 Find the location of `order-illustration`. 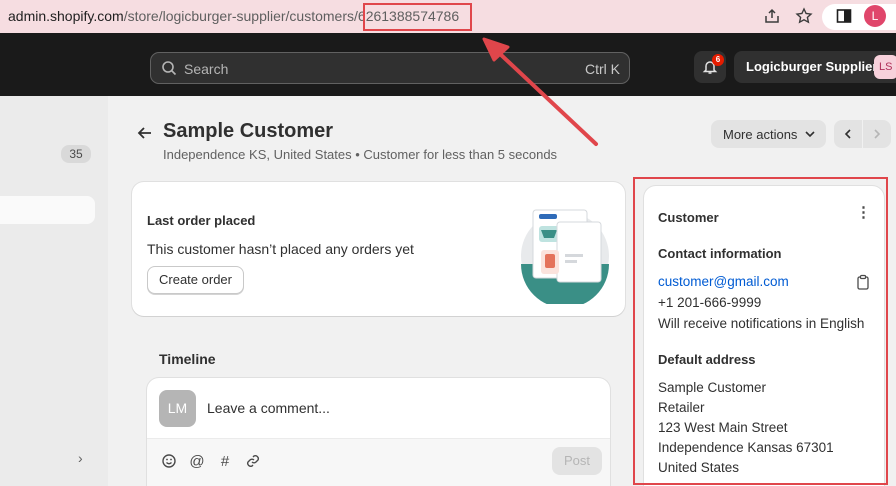

order-illustration is located at coordinates (565, 256).